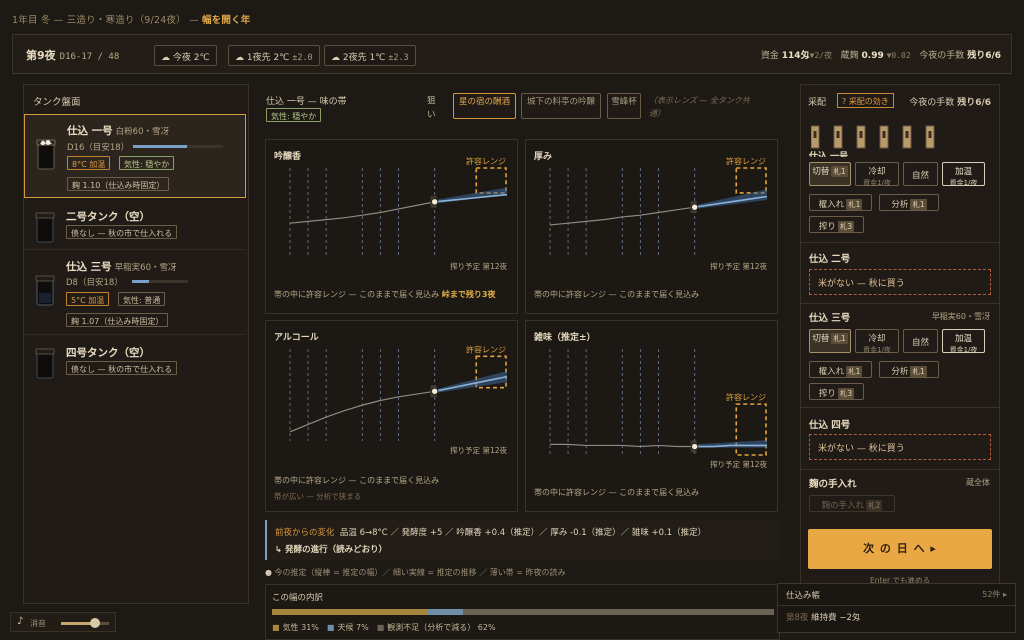  I want to click on question-icon: ?, so click(844, 101).